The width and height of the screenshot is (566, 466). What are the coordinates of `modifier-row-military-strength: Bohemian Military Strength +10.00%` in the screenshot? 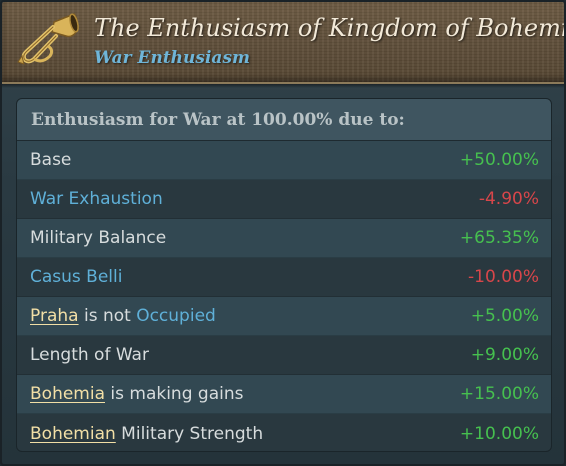 It's located at (284, 432).